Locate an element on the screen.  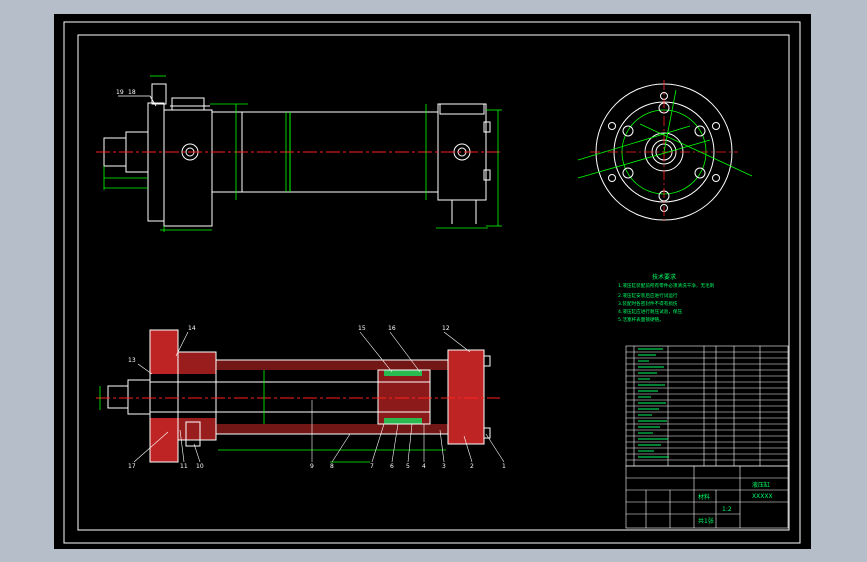
part-label-8: 8 is located at coordinates (332, 466).